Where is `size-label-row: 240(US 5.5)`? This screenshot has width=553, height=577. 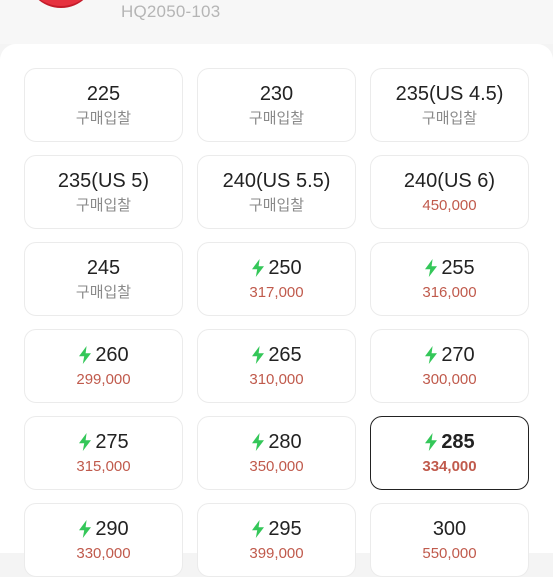
size-label-row: 240(US 5.5) is located at coordinates (277, 181).